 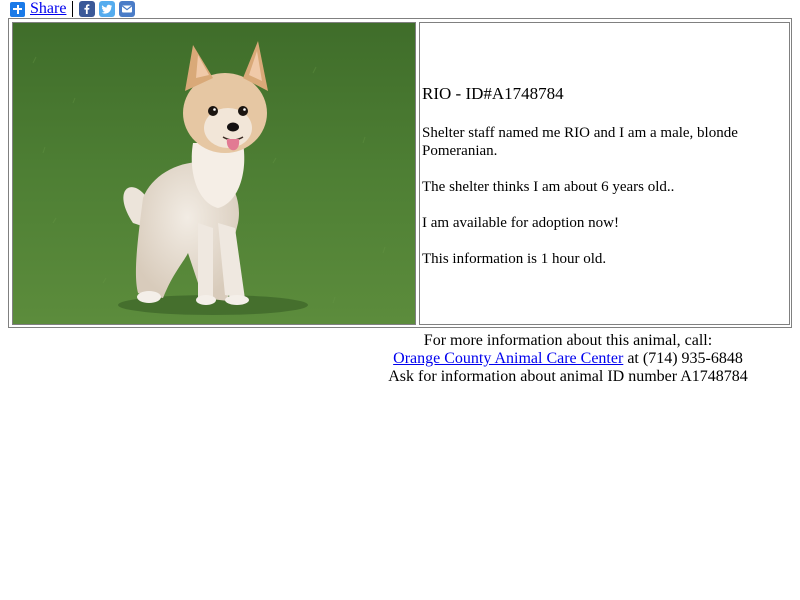 What do you see at coordinates (683, 358) in the screenshot?
I see `contact-phone: at (714) 935-6848` at bounding box center [683, 358].